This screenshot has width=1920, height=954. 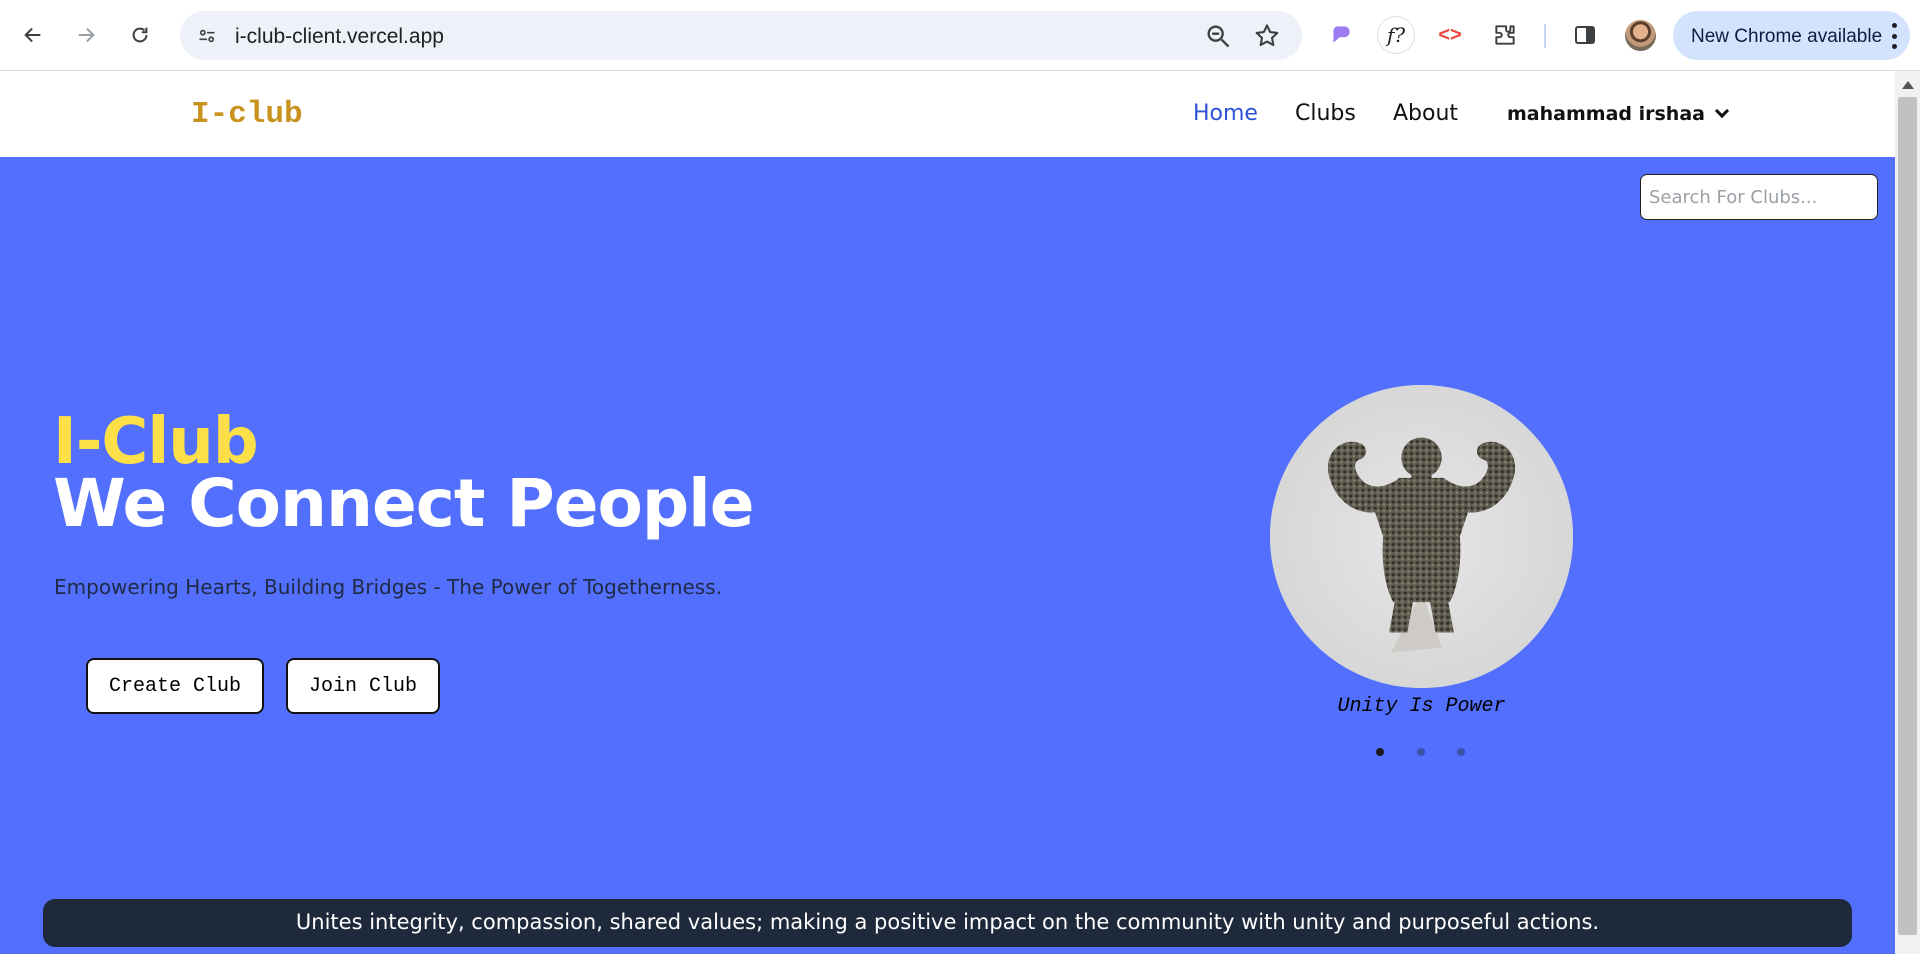 I want to click on site-info-icon, so click(x=206, y=35).